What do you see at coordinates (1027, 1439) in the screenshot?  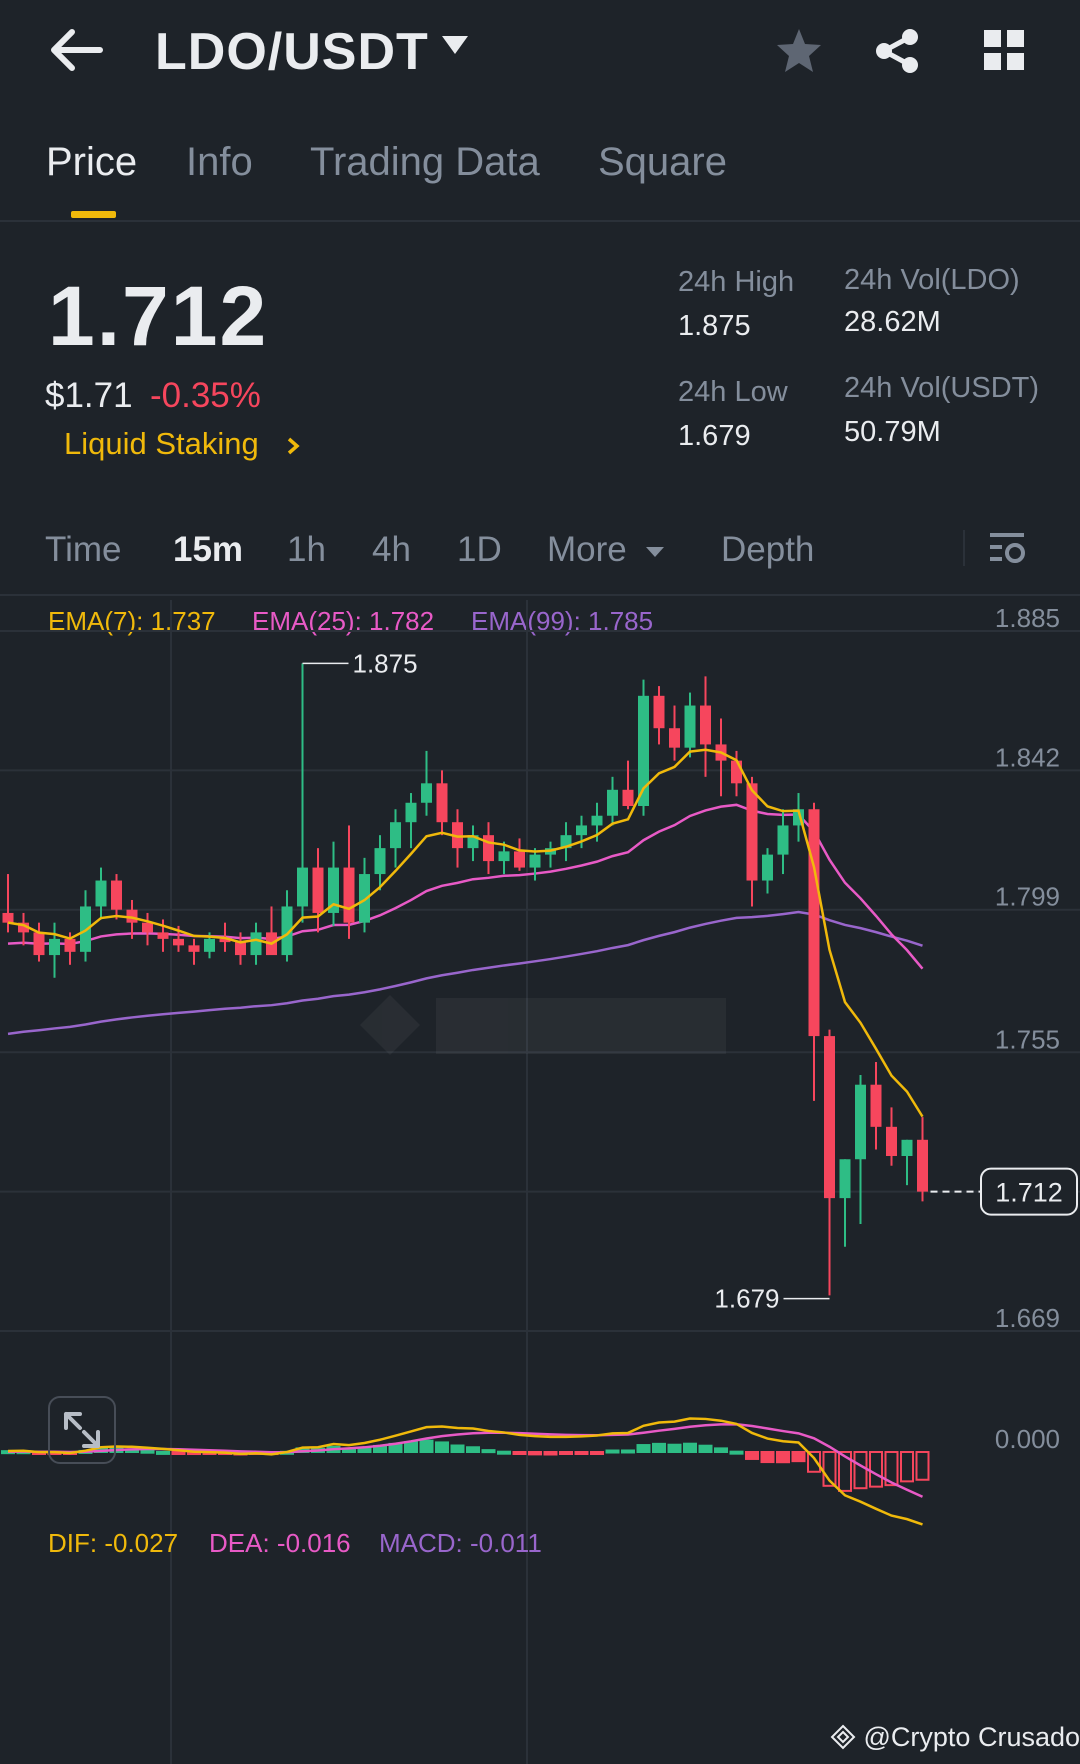 I see `macd-zero-label: 0.000` at bounding box center [1027, 1439].